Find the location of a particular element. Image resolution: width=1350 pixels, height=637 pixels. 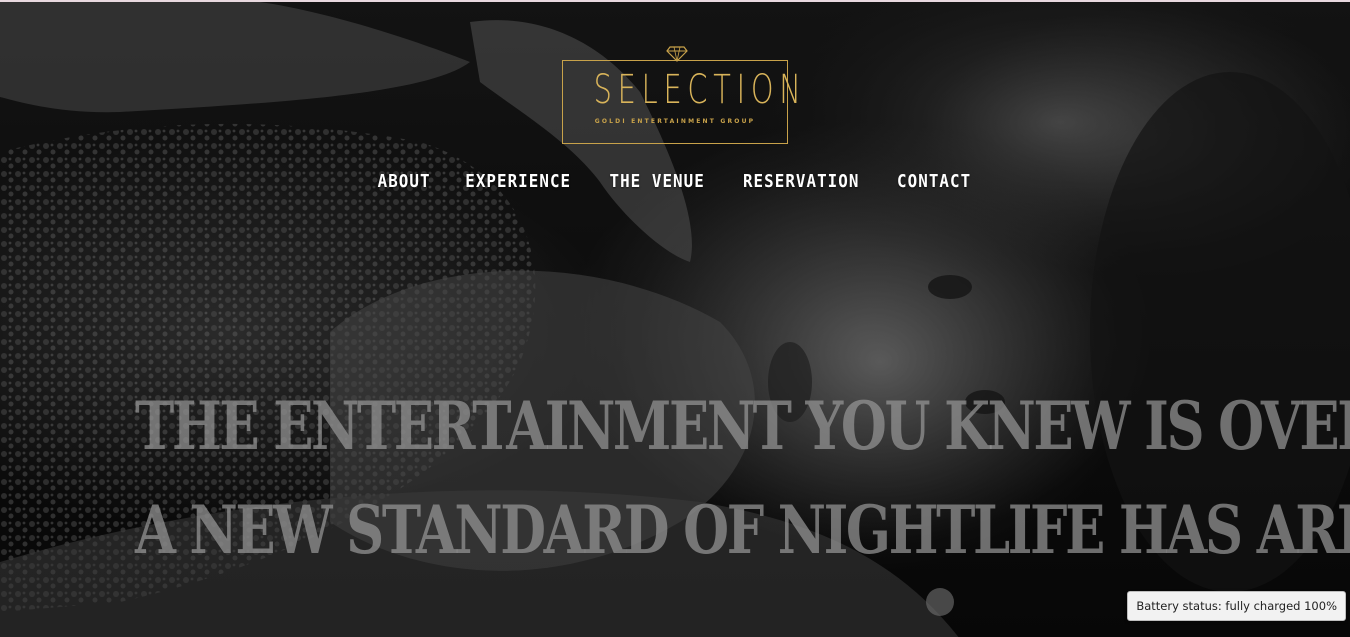

nav-item-contact: CONTACT is located at coordinates (934, 182).